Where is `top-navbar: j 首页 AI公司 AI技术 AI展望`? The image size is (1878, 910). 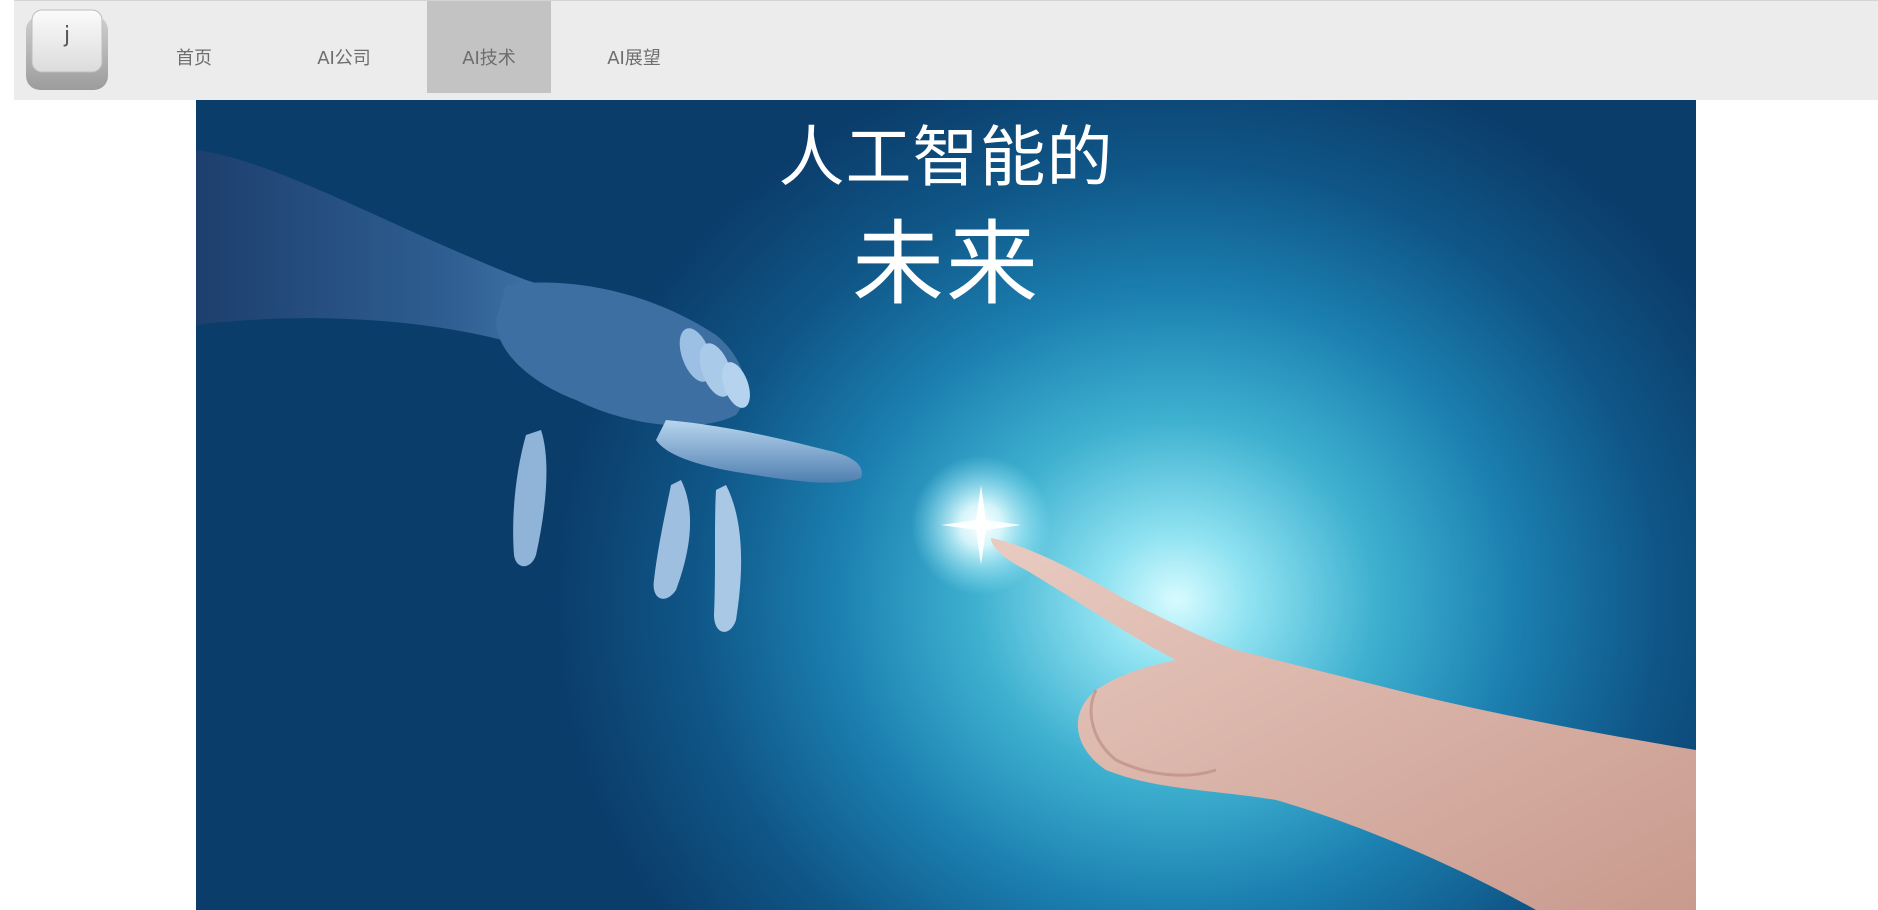 top-navbar: j 首页 AI公司 AI技术 AI展望 is located at coordinates (946, 50).